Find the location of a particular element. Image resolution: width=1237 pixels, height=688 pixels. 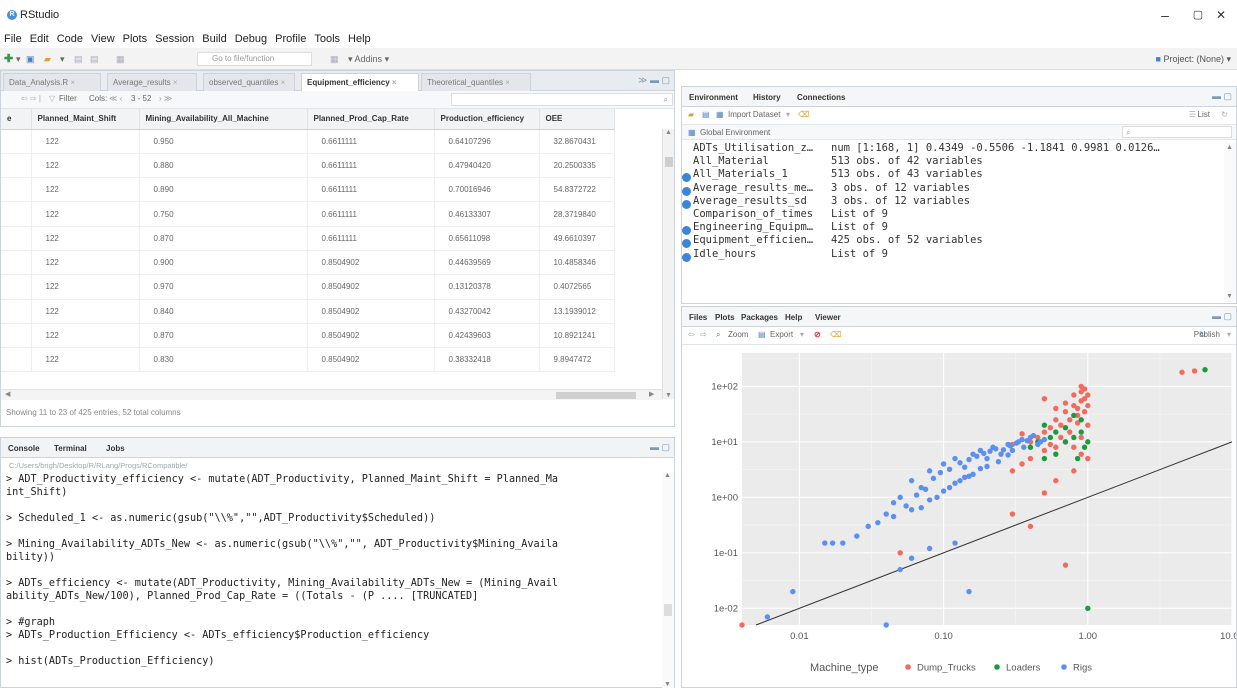

tab-packages: Packages is located at coordinates (759, 318).